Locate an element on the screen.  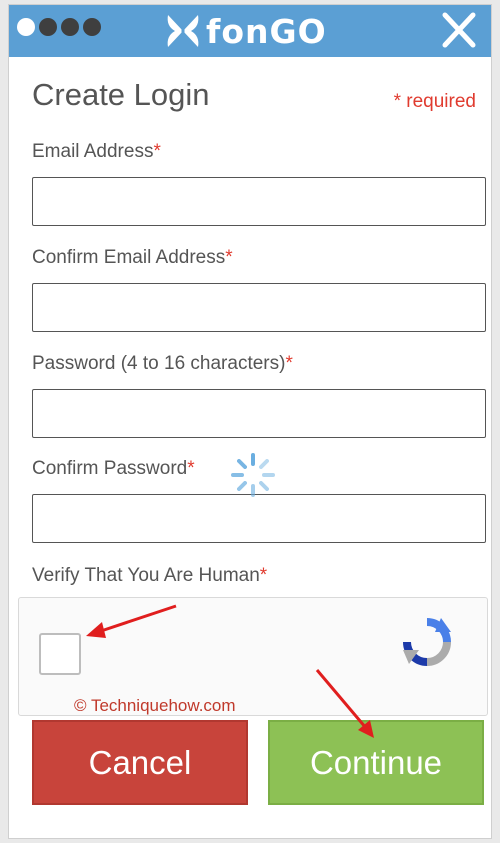
cancel-button: Cancel is located at coordinates (140, 762).